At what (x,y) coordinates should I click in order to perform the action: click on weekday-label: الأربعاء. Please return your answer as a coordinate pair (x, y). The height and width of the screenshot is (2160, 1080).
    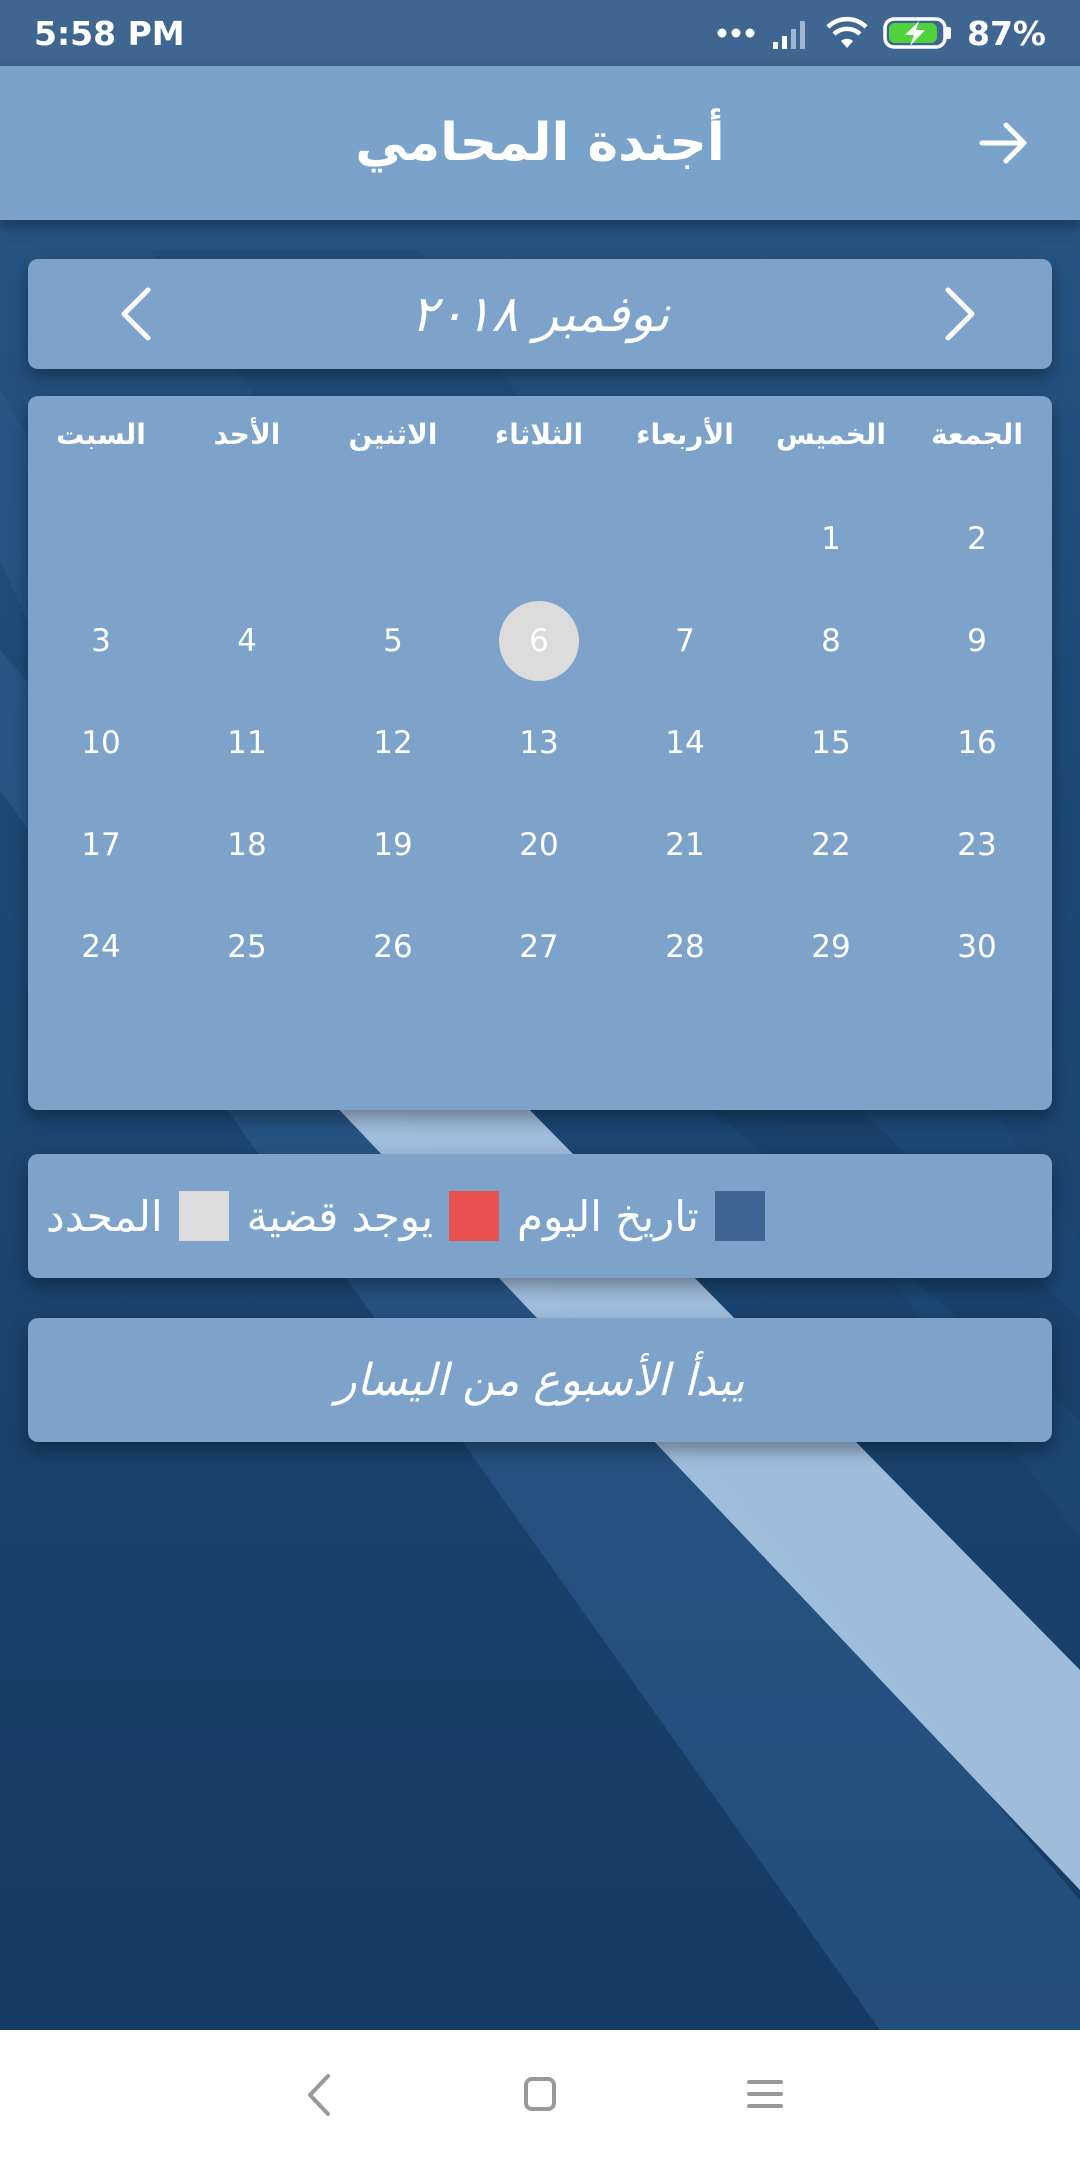
    Looking at the image, I should click on (685, 434).